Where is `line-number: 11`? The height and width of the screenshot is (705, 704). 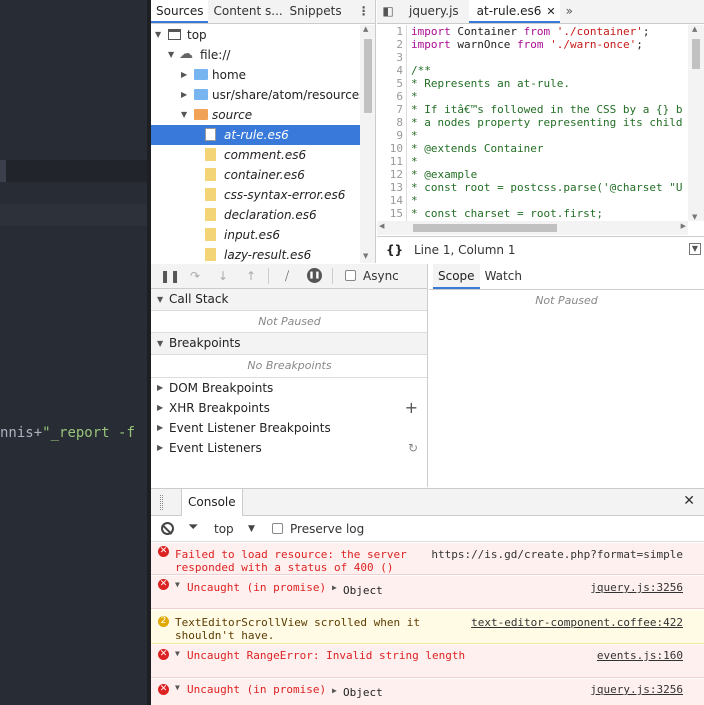 line-number: 11 is located at coordinates (390, 161).